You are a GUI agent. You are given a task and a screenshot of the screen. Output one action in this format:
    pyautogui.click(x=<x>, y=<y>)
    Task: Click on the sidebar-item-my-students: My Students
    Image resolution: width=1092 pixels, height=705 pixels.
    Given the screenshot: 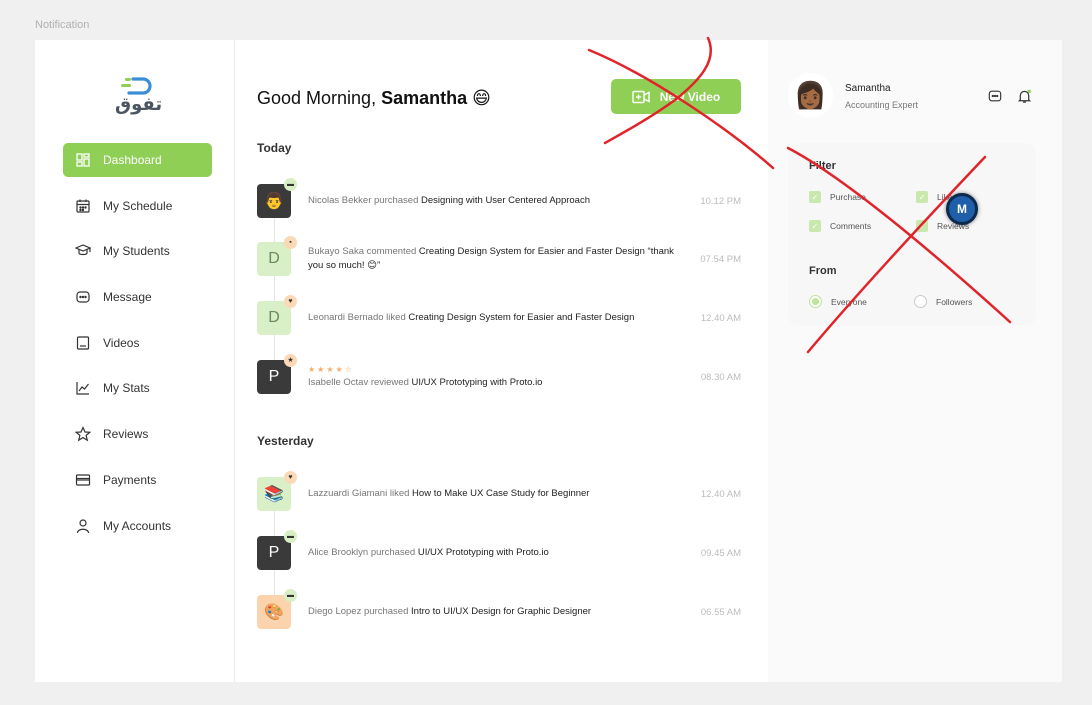 What is the action you would take?
    pyautogui.click(x=137, y=251)
    